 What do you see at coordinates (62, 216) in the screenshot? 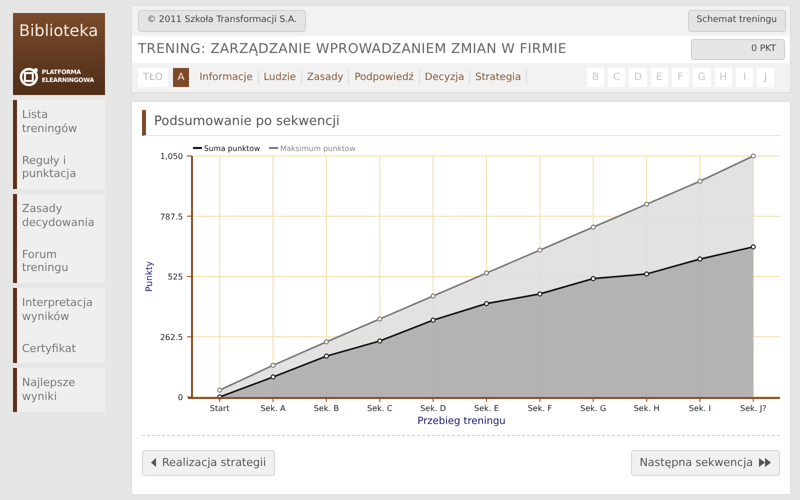
I see `sidebar-link: Zasady decydowania` at bounding box center [62, 216].